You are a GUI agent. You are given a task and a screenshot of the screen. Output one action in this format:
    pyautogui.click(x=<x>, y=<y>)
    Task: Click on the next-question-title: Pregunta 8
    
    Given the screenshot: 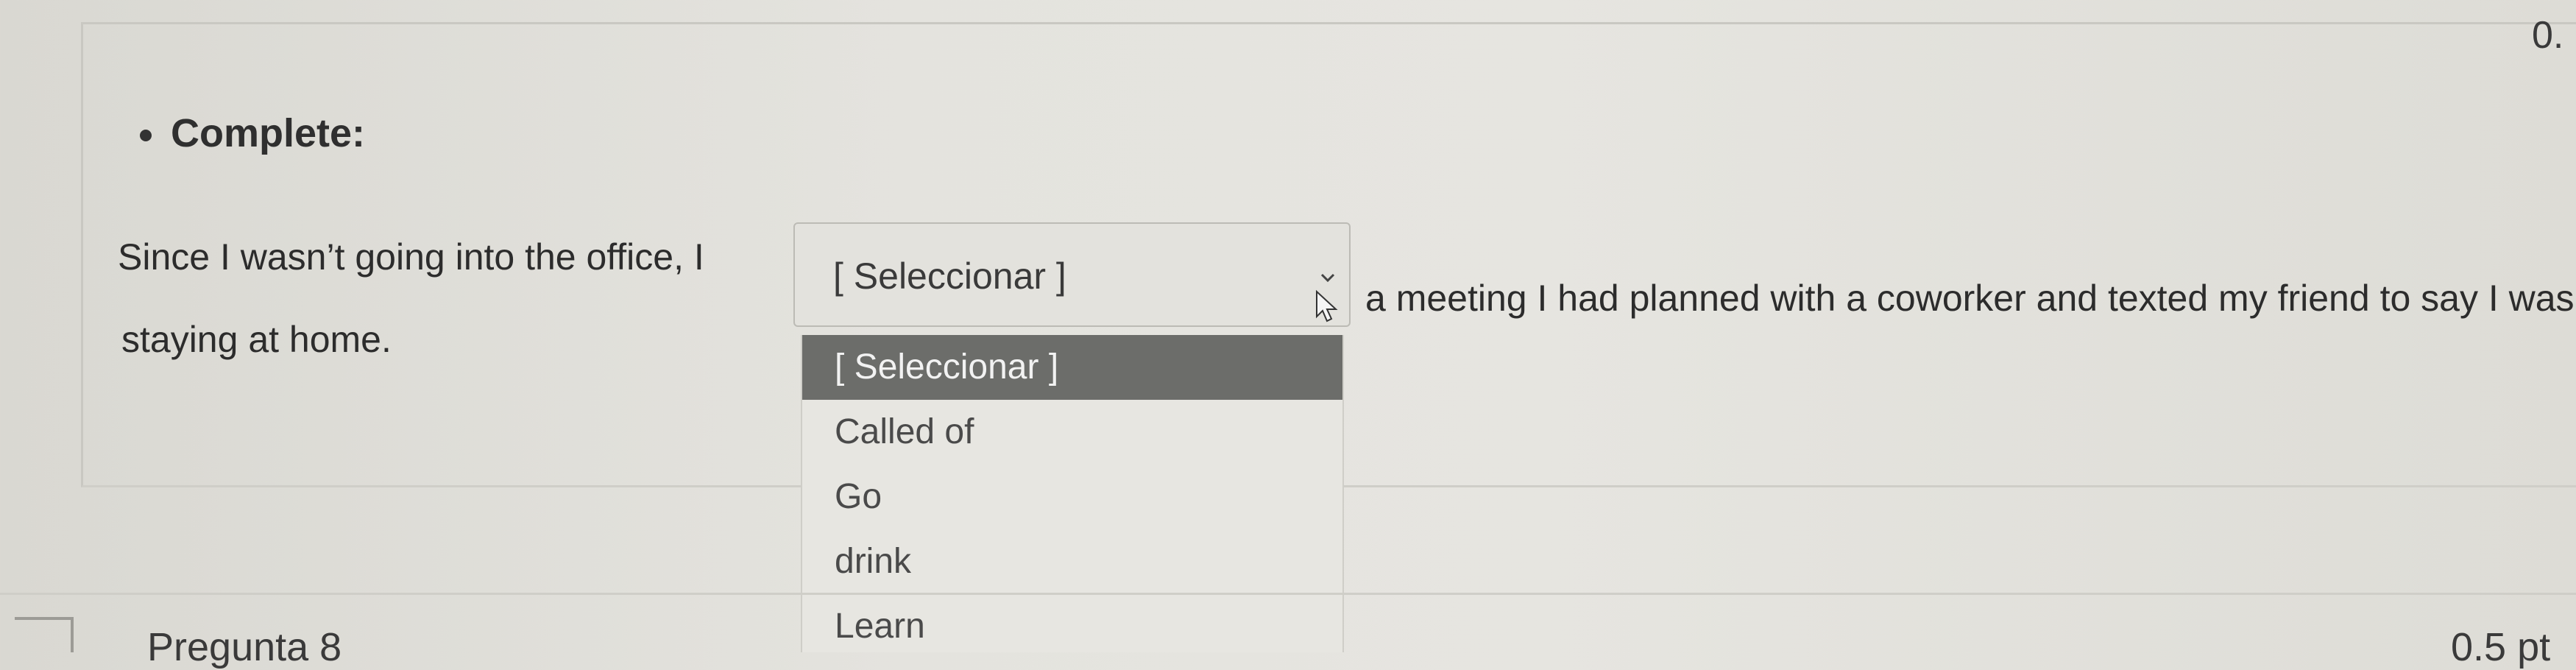 What is the action you would take?
    pyautogui.click(x=244, y=647)
    